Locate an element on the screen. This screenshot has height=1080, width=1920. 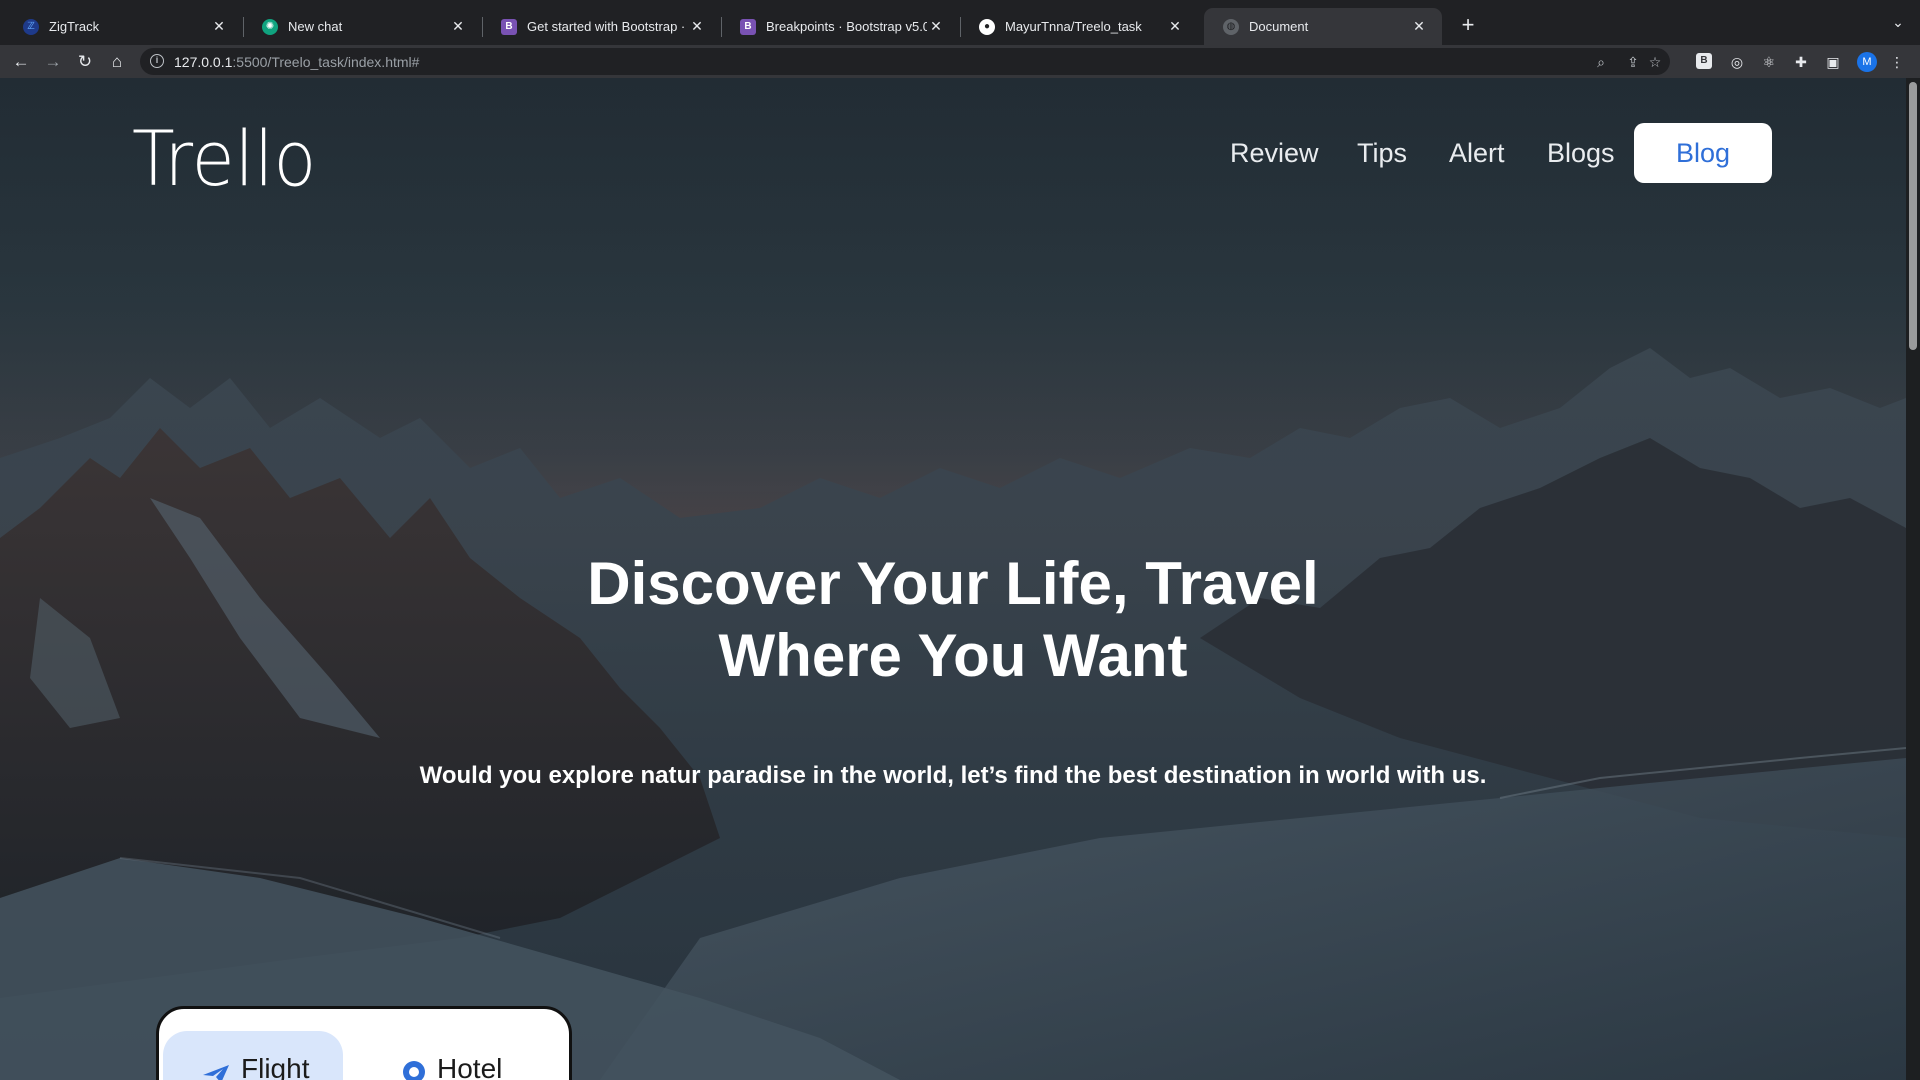
tab-title: ZigTrack is located at coordinates (74, 26).